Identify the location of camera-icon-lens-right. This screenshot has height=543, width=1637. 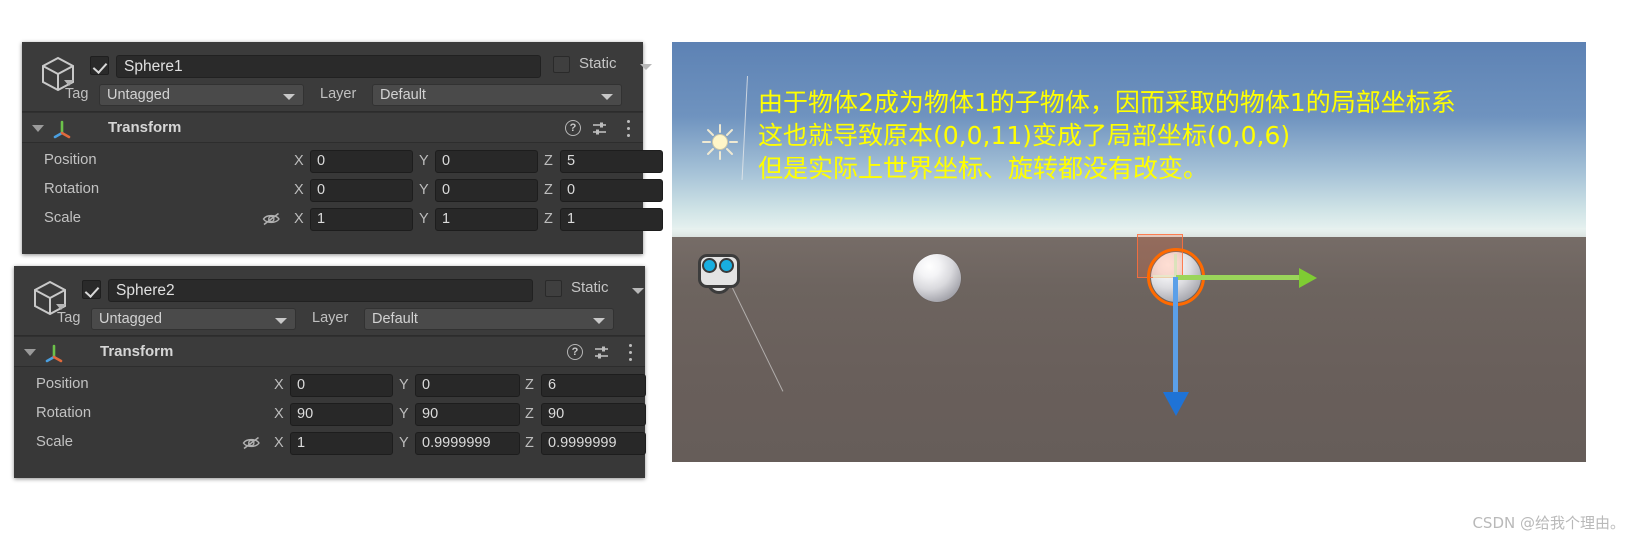
(726, 265).